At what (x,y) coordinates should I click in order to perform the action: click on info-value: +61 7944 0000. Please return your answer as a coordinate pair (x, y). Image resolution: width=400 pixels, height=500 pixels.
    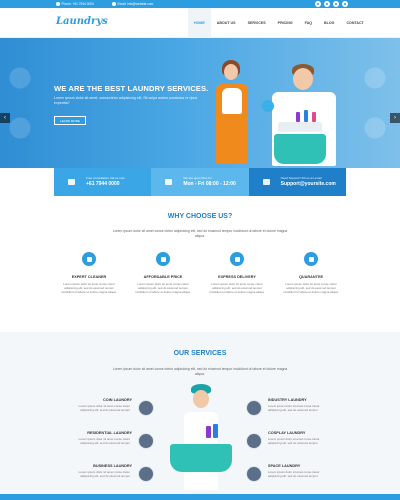
    Looking at the image, I should click on (103, 184).